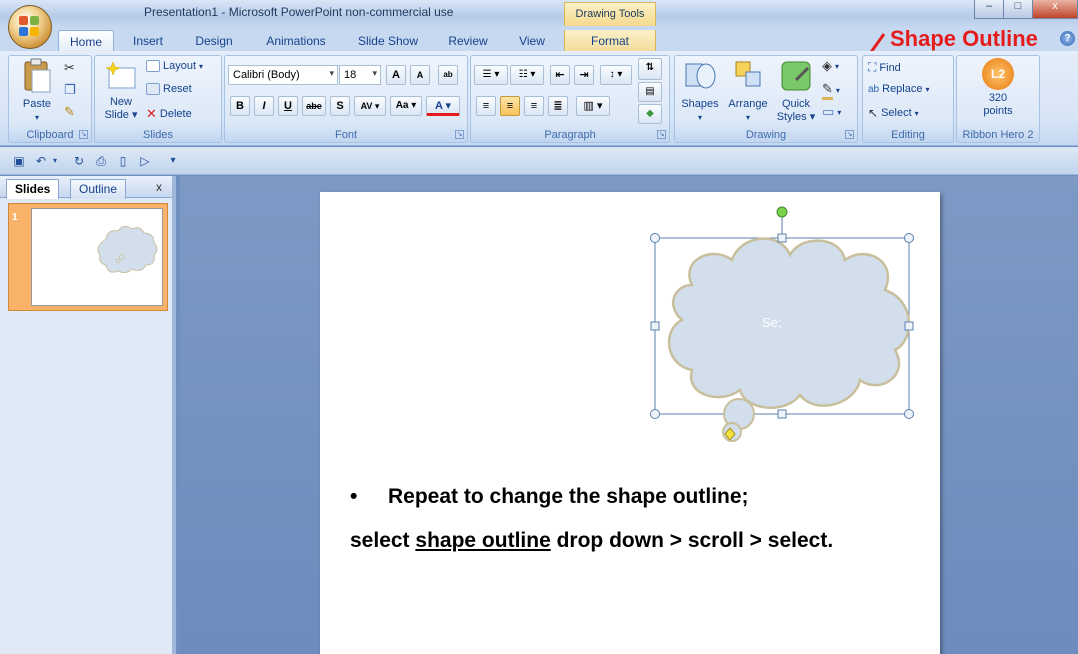 The width and height of the screenshot is (1078, 654). What do you see at coordinates (173, 161) in the screenshot?
I see `customize-toolbar-icon: ▾` at bounding box center [173, 161].